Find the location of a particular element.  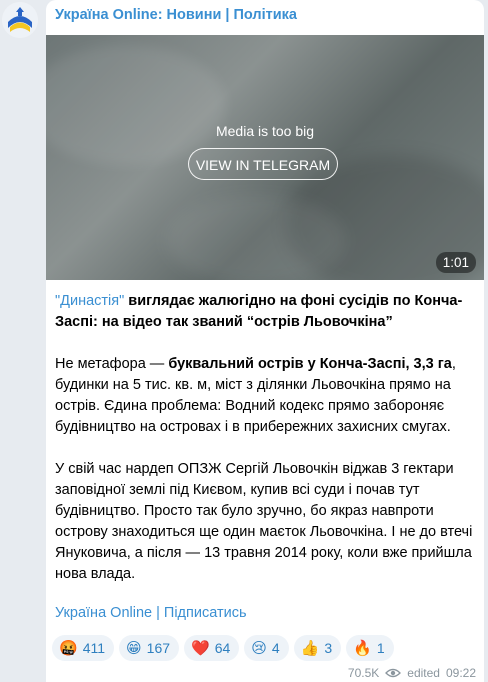

message-meta: 70.5K edited 09:22 is located at coordinates (412, 673).